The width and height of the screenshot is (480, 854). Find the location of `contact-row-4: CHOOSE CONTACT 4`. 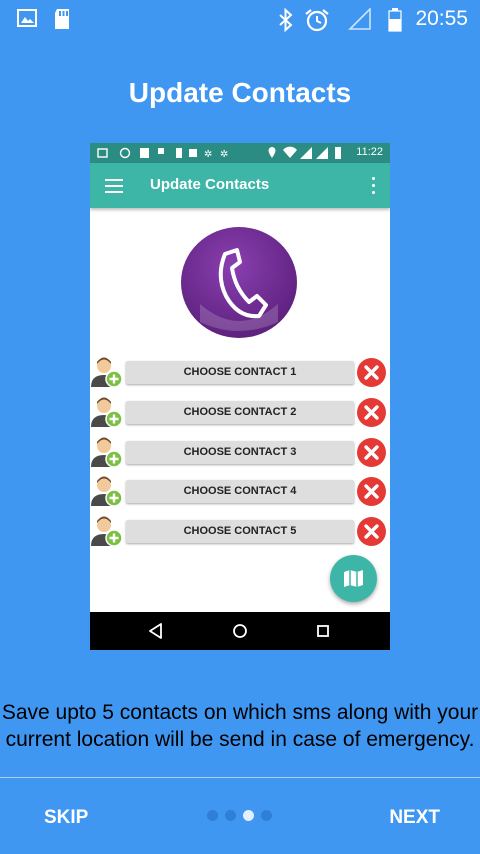

contact-row-4: CHOOSE CONTACT 4 is located at coordinates (240, 491).